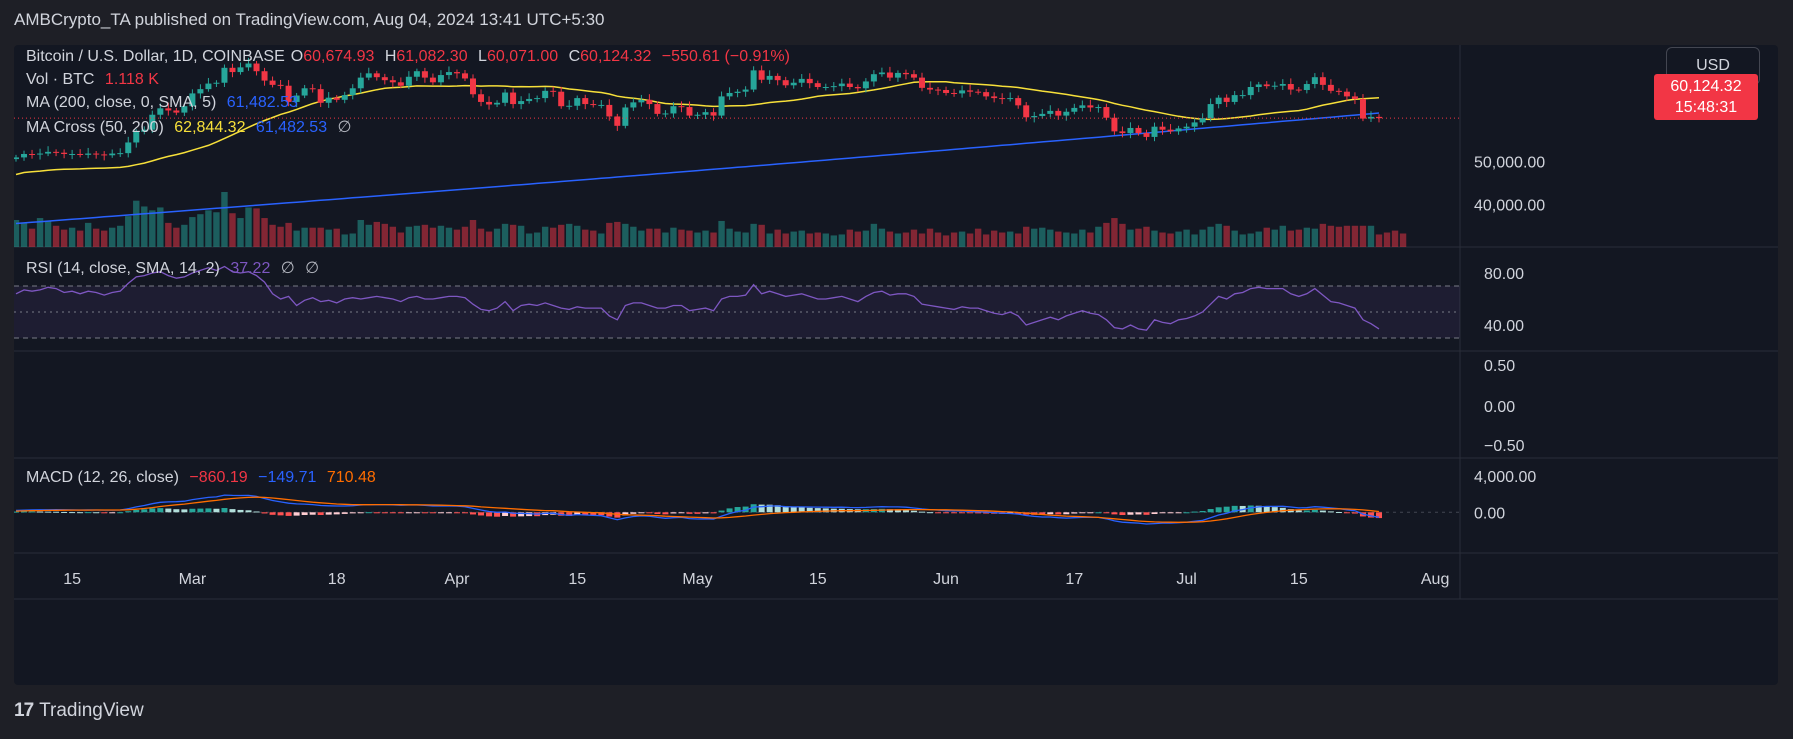 The image size is (1793, 739). I want to click on time-tick-label: Apr, so click(458, 579).